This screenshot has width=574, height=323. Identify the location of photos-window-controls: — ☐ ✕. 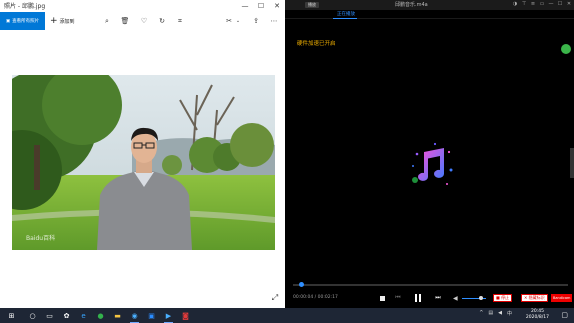
(261, 6).